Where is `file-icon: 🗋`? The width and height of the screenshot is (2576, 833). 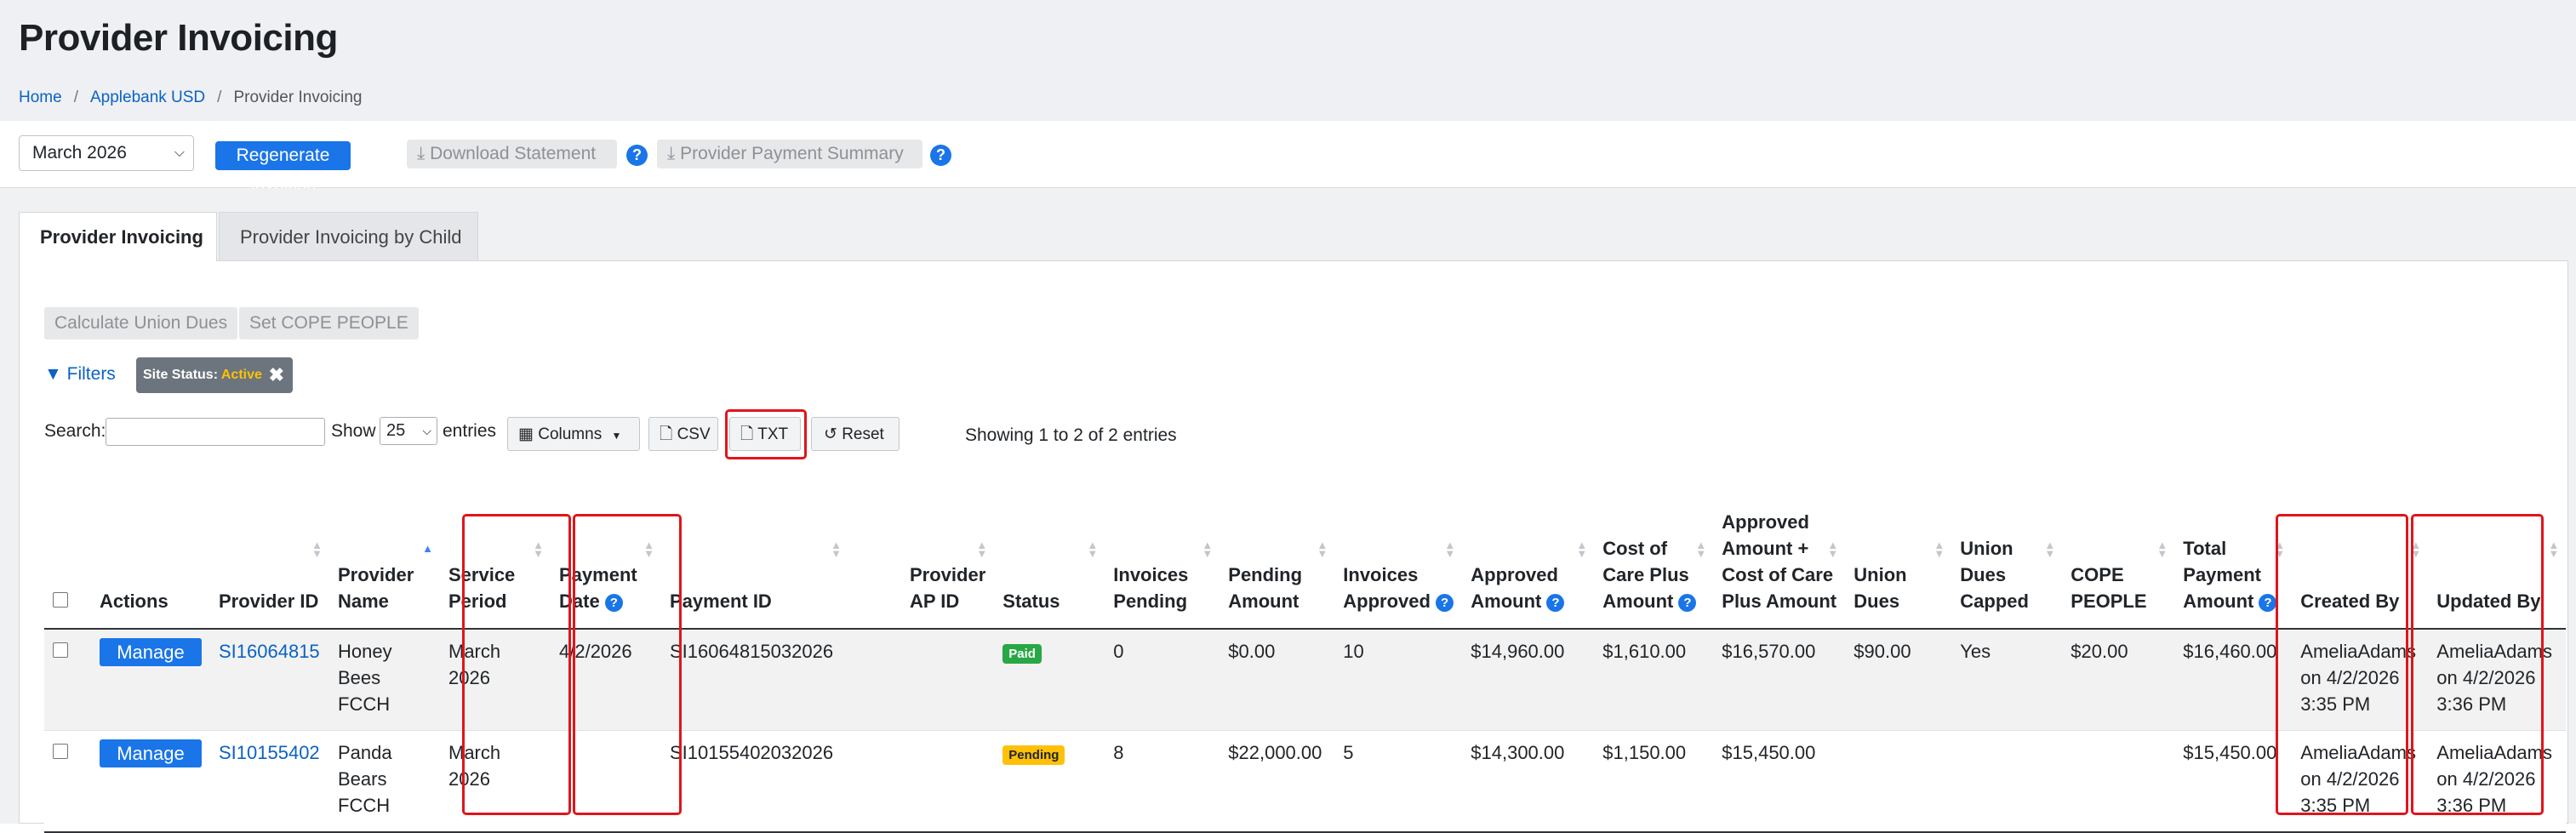 file-icon: 🗋 is located at coordinates (747, 434).